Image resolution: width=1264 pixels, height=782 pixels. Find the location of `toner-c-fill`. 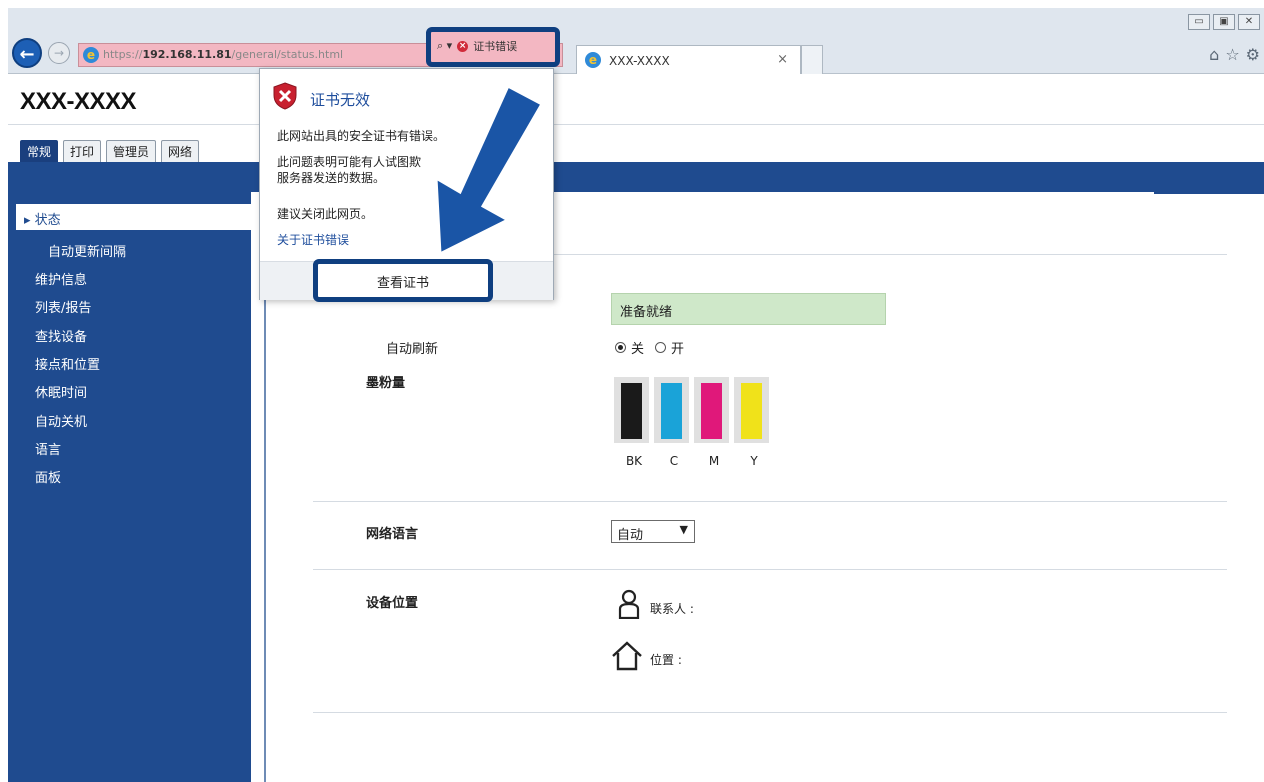

toner-c-fill is located at coordinates (671, 411).